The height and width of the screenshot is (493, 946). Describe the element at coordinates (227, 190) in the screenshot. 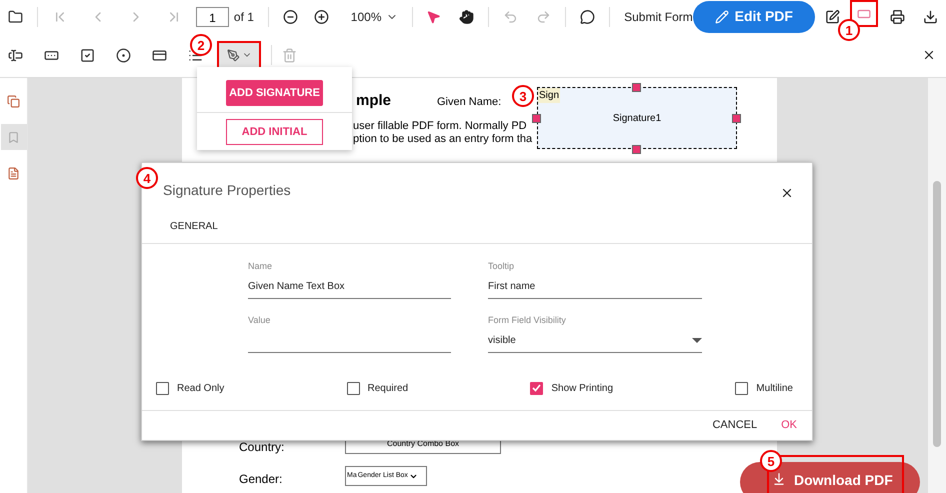

I see `dialog-title: Signature Properties` at that location.